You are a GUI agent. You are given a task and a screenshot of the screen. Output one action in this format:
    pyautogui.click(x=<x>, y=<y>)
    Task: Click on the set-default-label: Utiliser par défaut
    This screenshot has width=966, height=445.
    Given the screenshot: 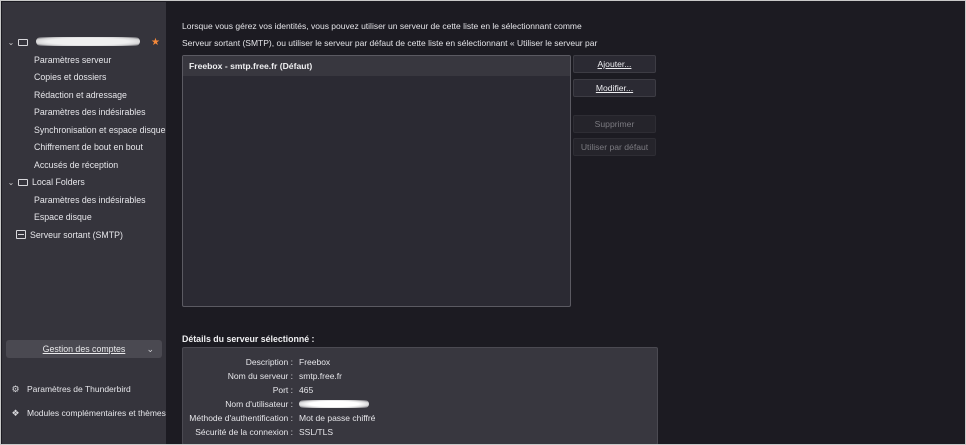 What is the action you would take?
    pyautogui.click(x=614, y=147)
    